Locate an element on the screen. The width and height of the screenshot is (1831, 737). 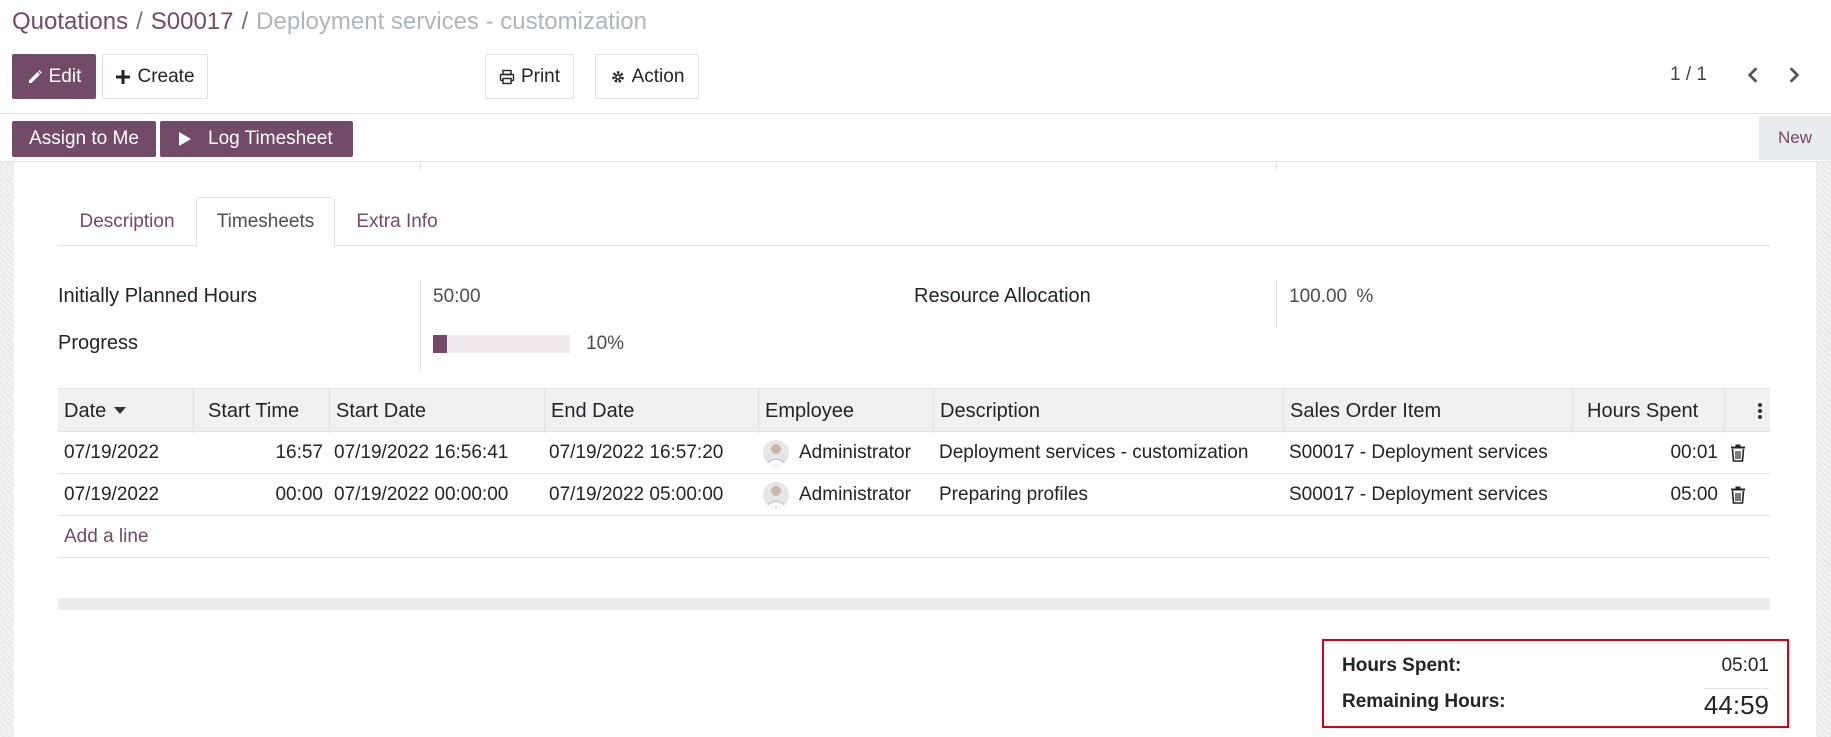
add-line-row: Add a line is located at coordinates (914, 537).